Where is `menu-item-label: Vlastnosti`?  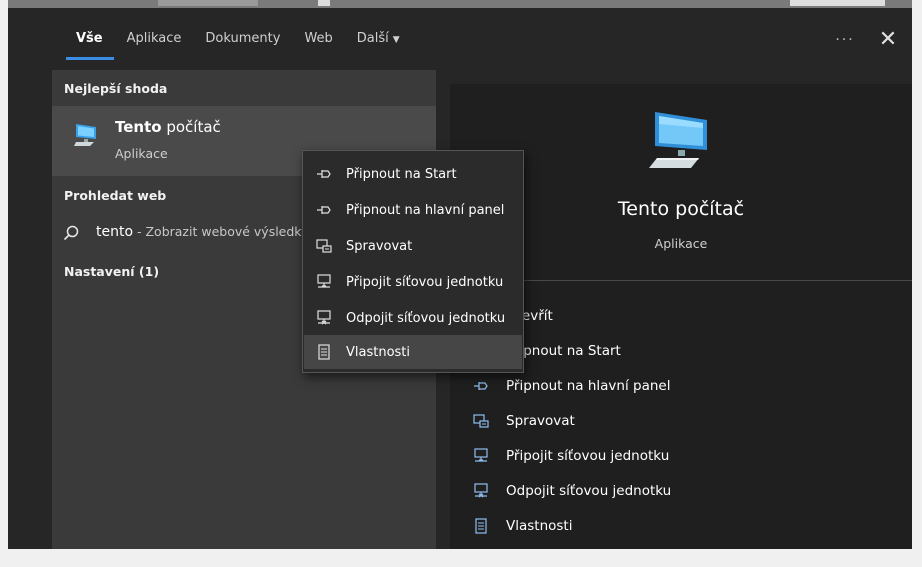 menu-item-label: Vlastnosti is located at coordinates (378, 352).